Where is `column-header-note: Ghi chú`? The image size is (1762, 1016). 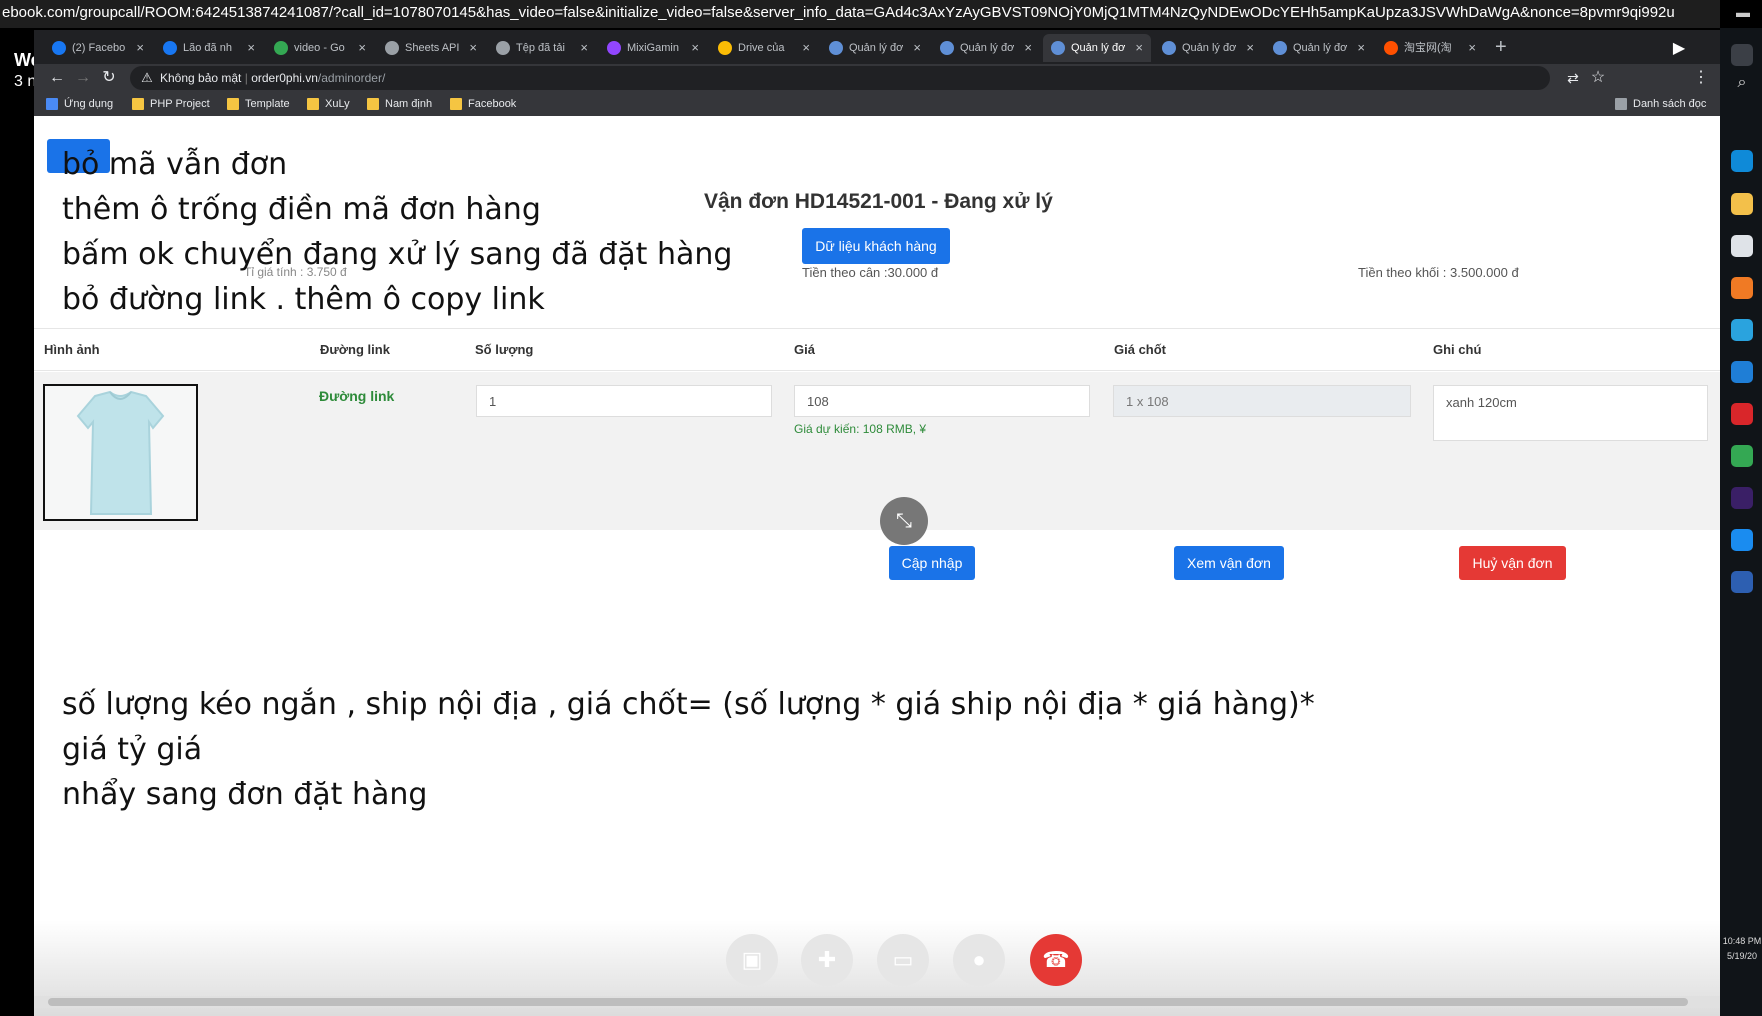
column-header-note: Ghi chú is located at coordinates (1457, 349).